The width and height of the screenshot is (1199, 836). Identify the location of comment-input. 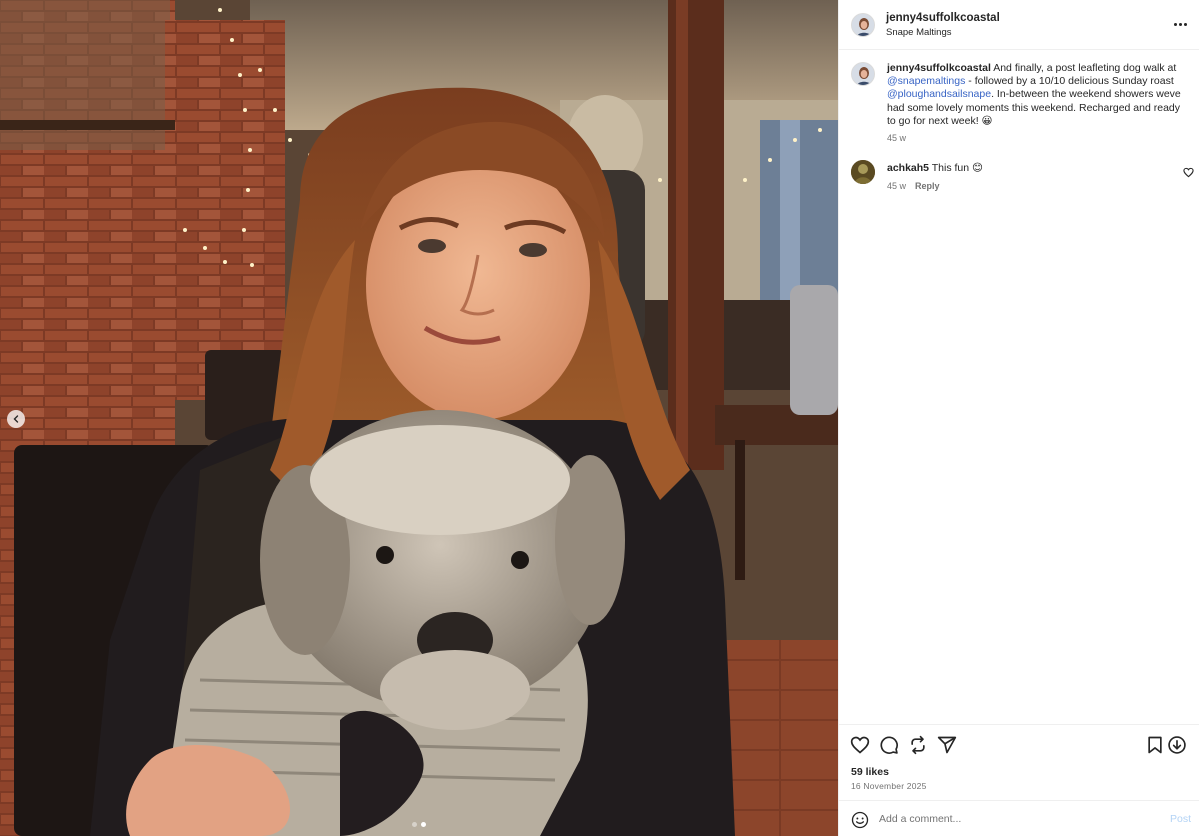
(1014, 819).